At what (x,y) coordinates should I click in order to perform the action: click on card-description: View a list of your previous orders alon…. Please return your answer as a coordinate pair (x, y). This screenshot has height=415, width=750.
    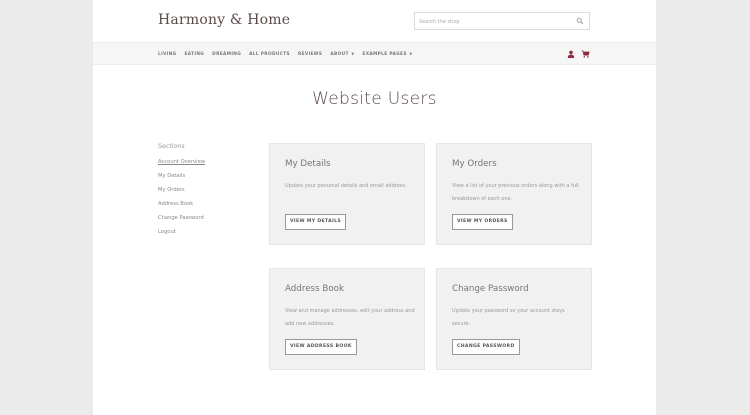
    Looking at the image, I should click on (515, 192).